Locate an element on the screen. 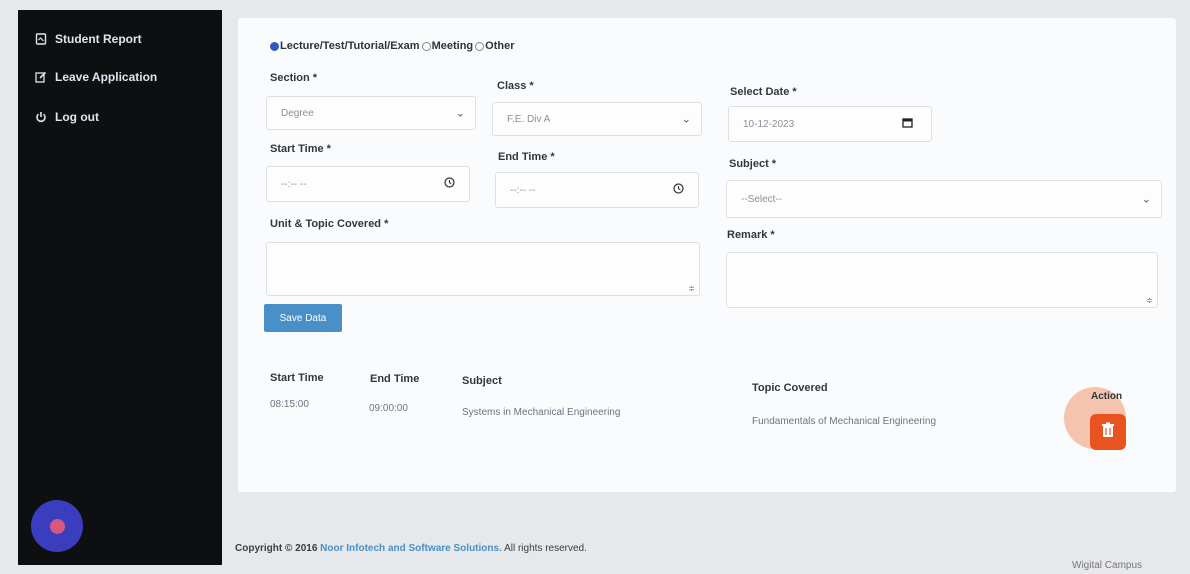 Image resolution: width=1190 pixels, height=574 pixels. unit-topic-textarea: ≑ is located at coordinates (483, 269).